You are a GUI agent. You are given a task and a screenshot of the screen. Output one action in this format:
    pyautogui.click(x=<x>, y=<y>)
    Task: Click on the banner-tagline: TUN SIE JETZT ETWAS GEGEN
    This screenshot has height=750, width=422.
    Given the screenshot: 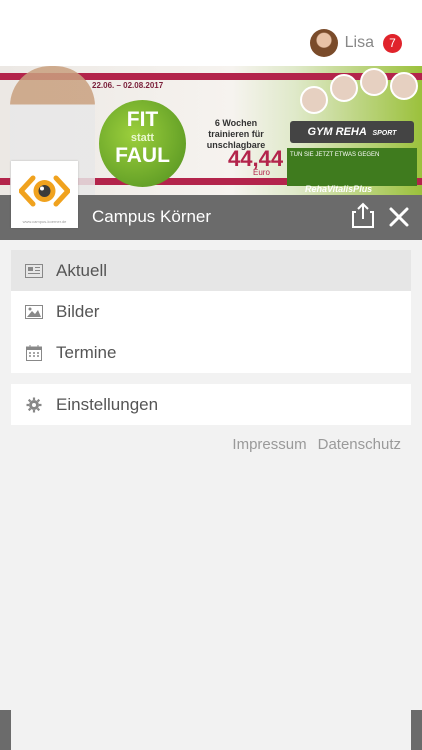 What is the action you would take?
    pyautogui.click(x=352, y=167)
    